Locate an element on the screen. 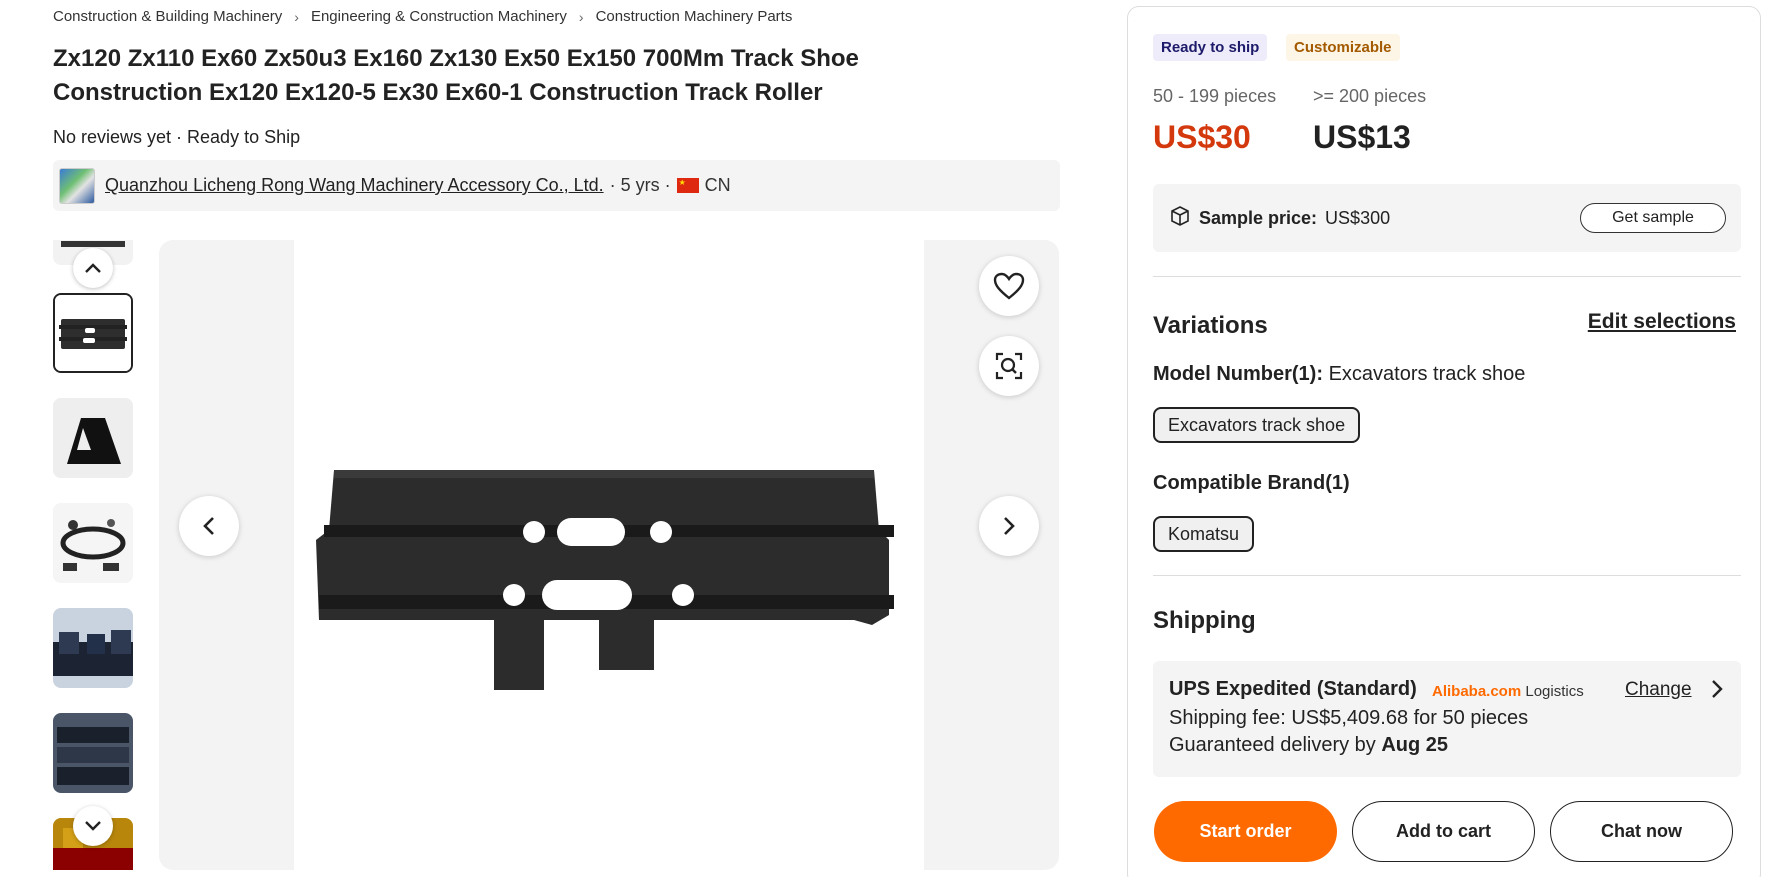 The width and height of the screenshot is (1765, 877). tier-price: US$30 is located at coordinates (1202, 137).